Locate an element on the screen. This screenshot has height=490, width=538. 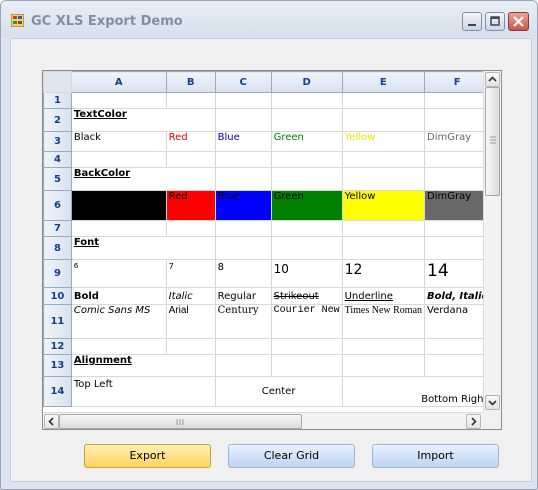
font-family-cell-comic-sans: Comic Sans MS is located at coordinates (118, 321).